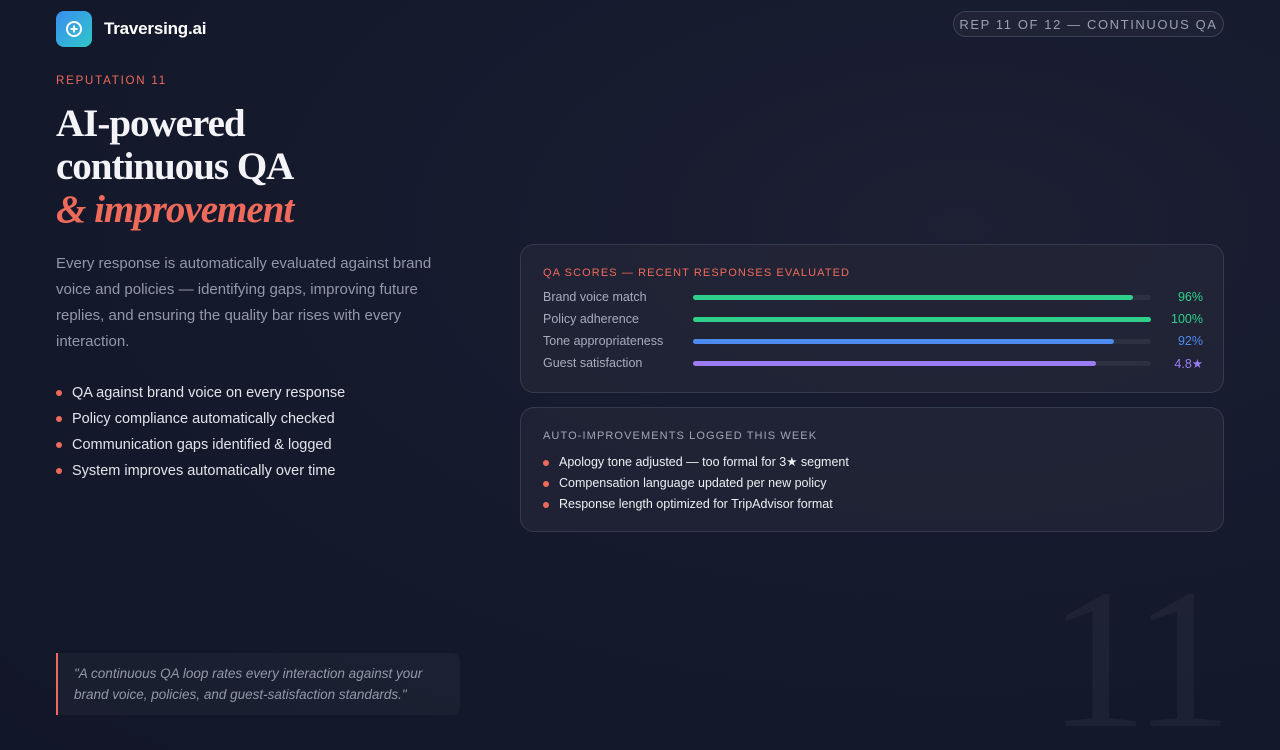 The height and width of the screenshot is (750, 1280). What do you see at coordinates (1190, 297) in the screenshot?
I see `score-value: 96%` at bounding box center [1190, 297].